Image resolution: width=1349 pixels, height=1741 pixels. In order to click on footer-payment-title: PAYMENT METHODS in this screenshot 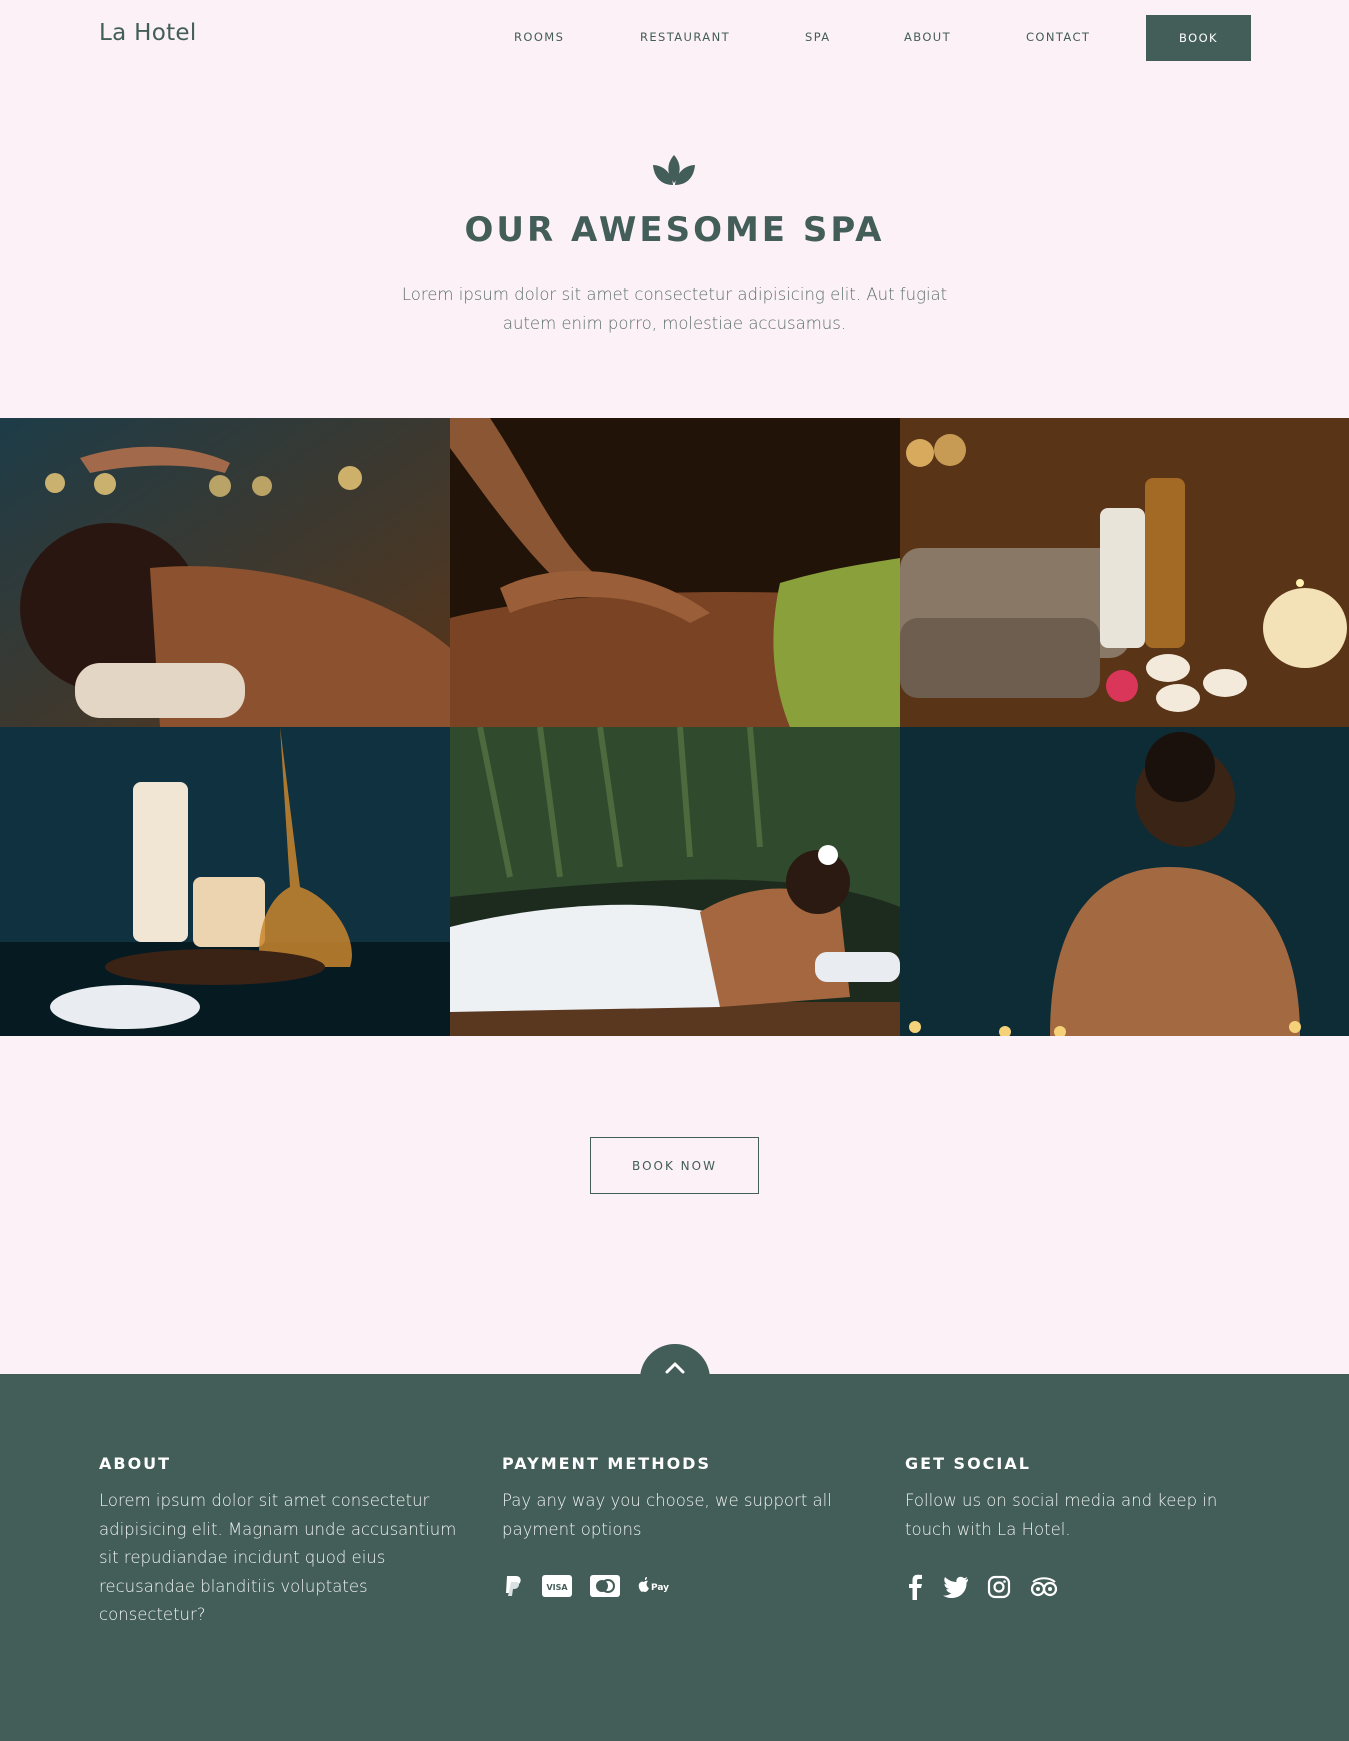, I will do `click(606, 1463)`.